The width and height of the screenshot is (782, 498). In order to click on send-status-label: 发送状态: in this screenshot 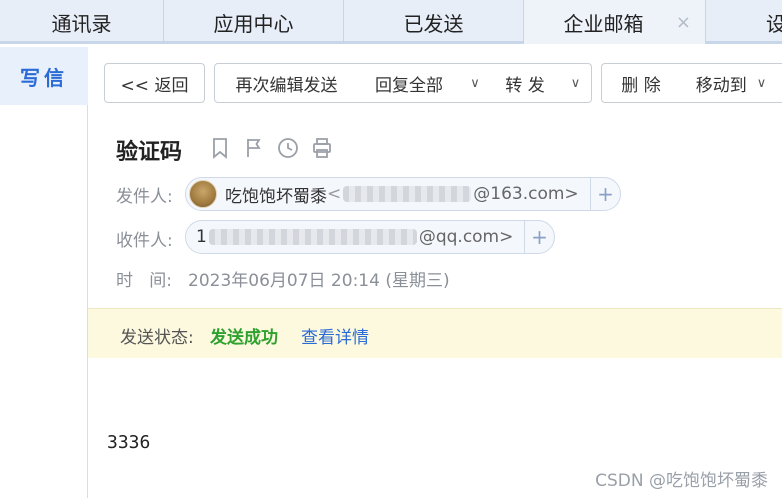, I will do `click(157, 338)`.